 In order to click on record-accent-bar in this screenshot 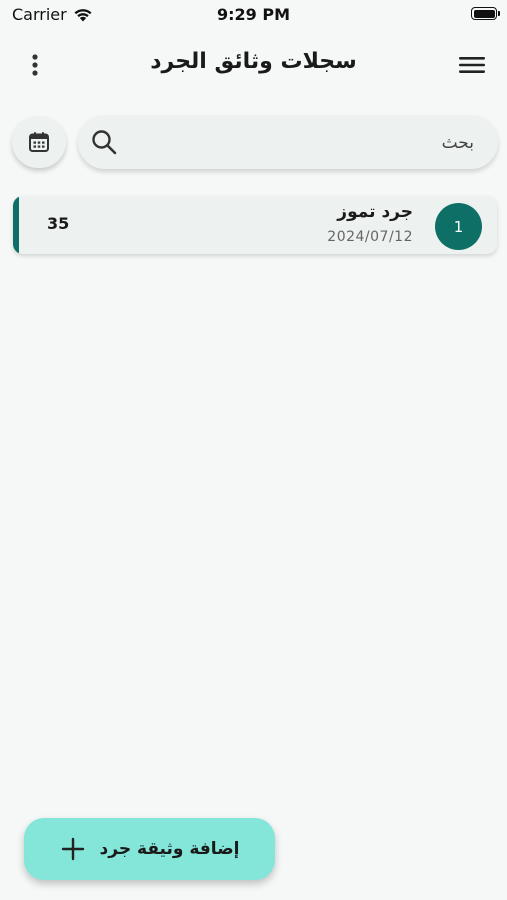, I will do `click(16, 225)`.